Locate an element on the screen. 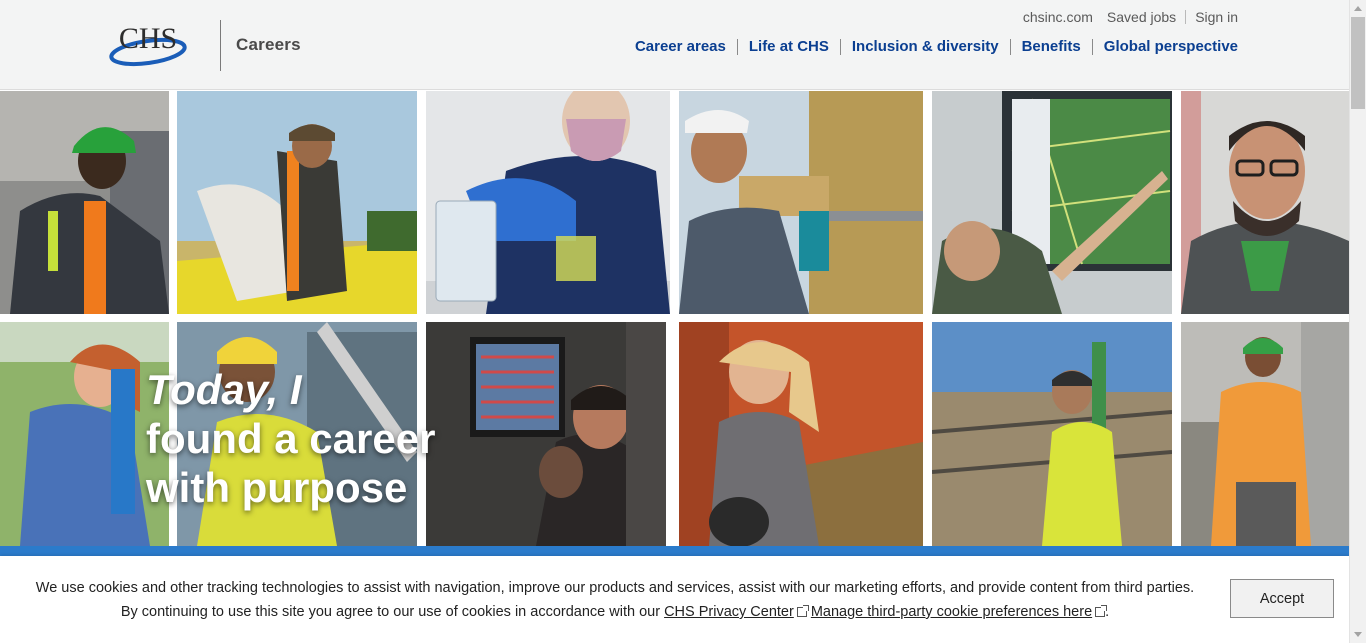  hero-headline: Today, I found a career with purpose is located at coordinates (290, 439).